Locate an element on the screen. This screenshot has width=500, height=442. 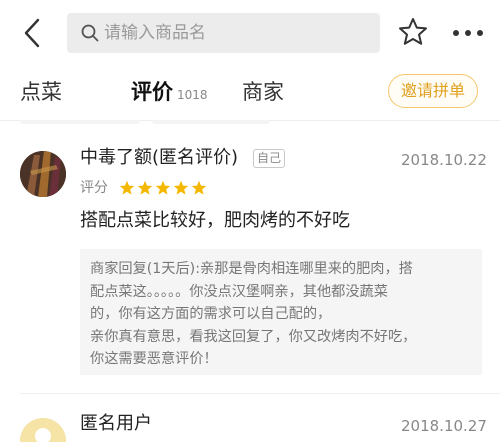
reply-line: 配点菜这。。。。。你没点汉堡啊亲，其他都没蔬菜 is located at coordinates (239, 291).